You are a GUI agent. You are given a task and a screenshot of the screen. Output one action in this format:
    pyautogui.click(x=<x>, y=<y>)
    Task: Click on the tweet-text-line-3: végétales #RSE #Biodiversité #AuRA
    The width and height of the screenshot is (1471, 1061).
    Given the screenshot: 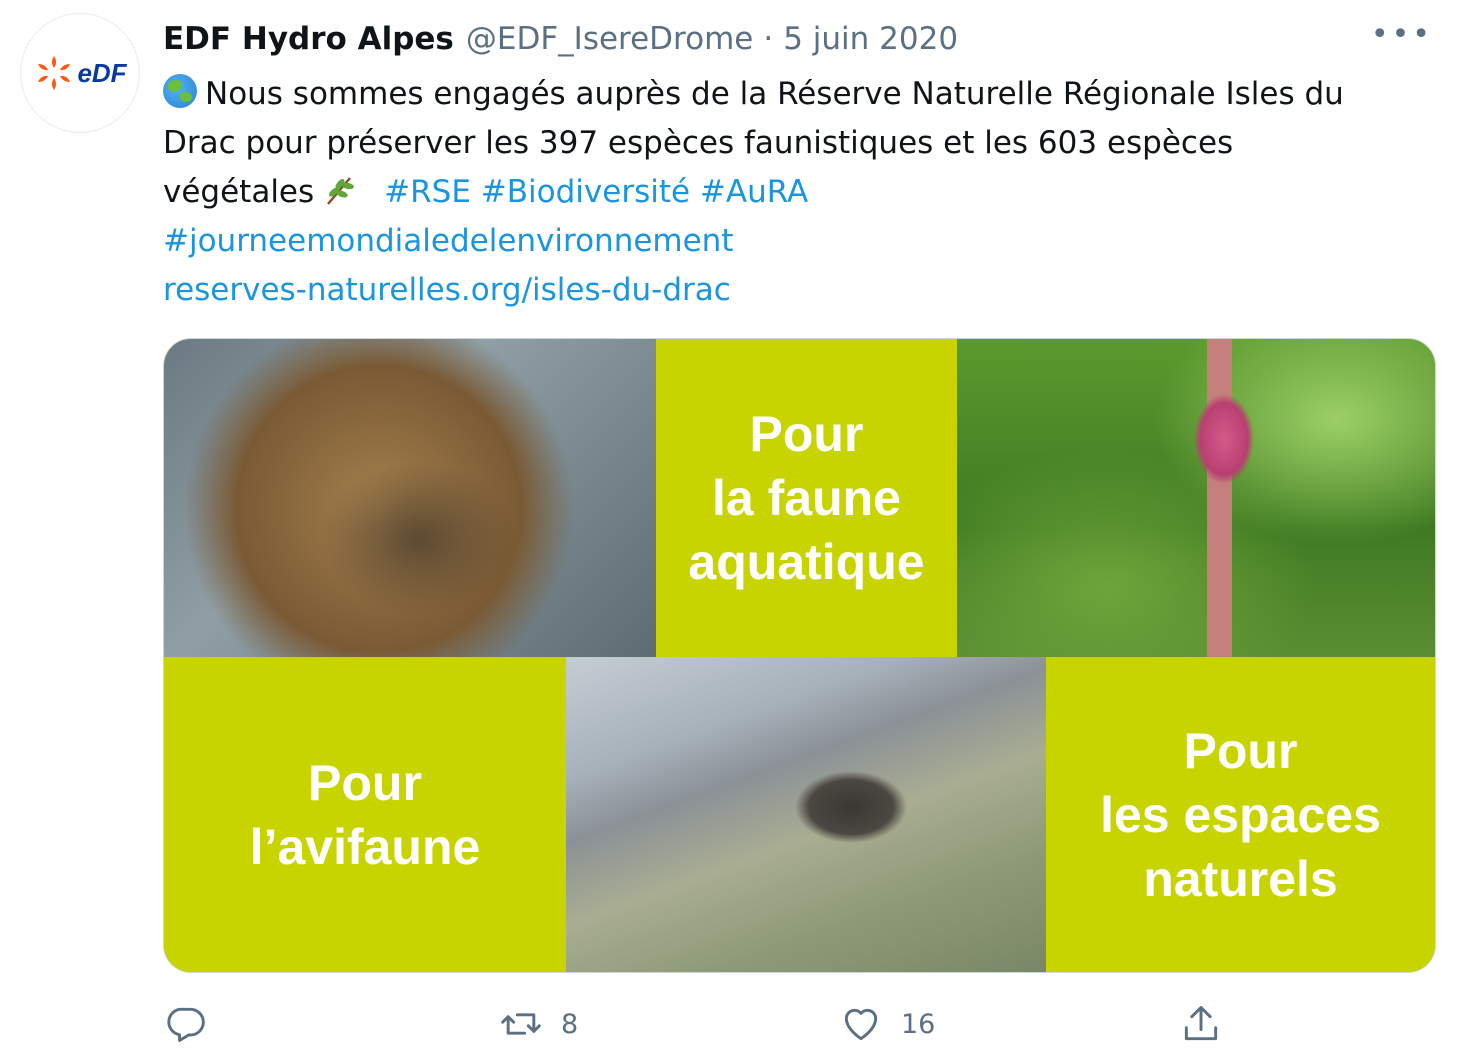 What is the action you would take?
    pyautogui.click(x=803, y=192)
    